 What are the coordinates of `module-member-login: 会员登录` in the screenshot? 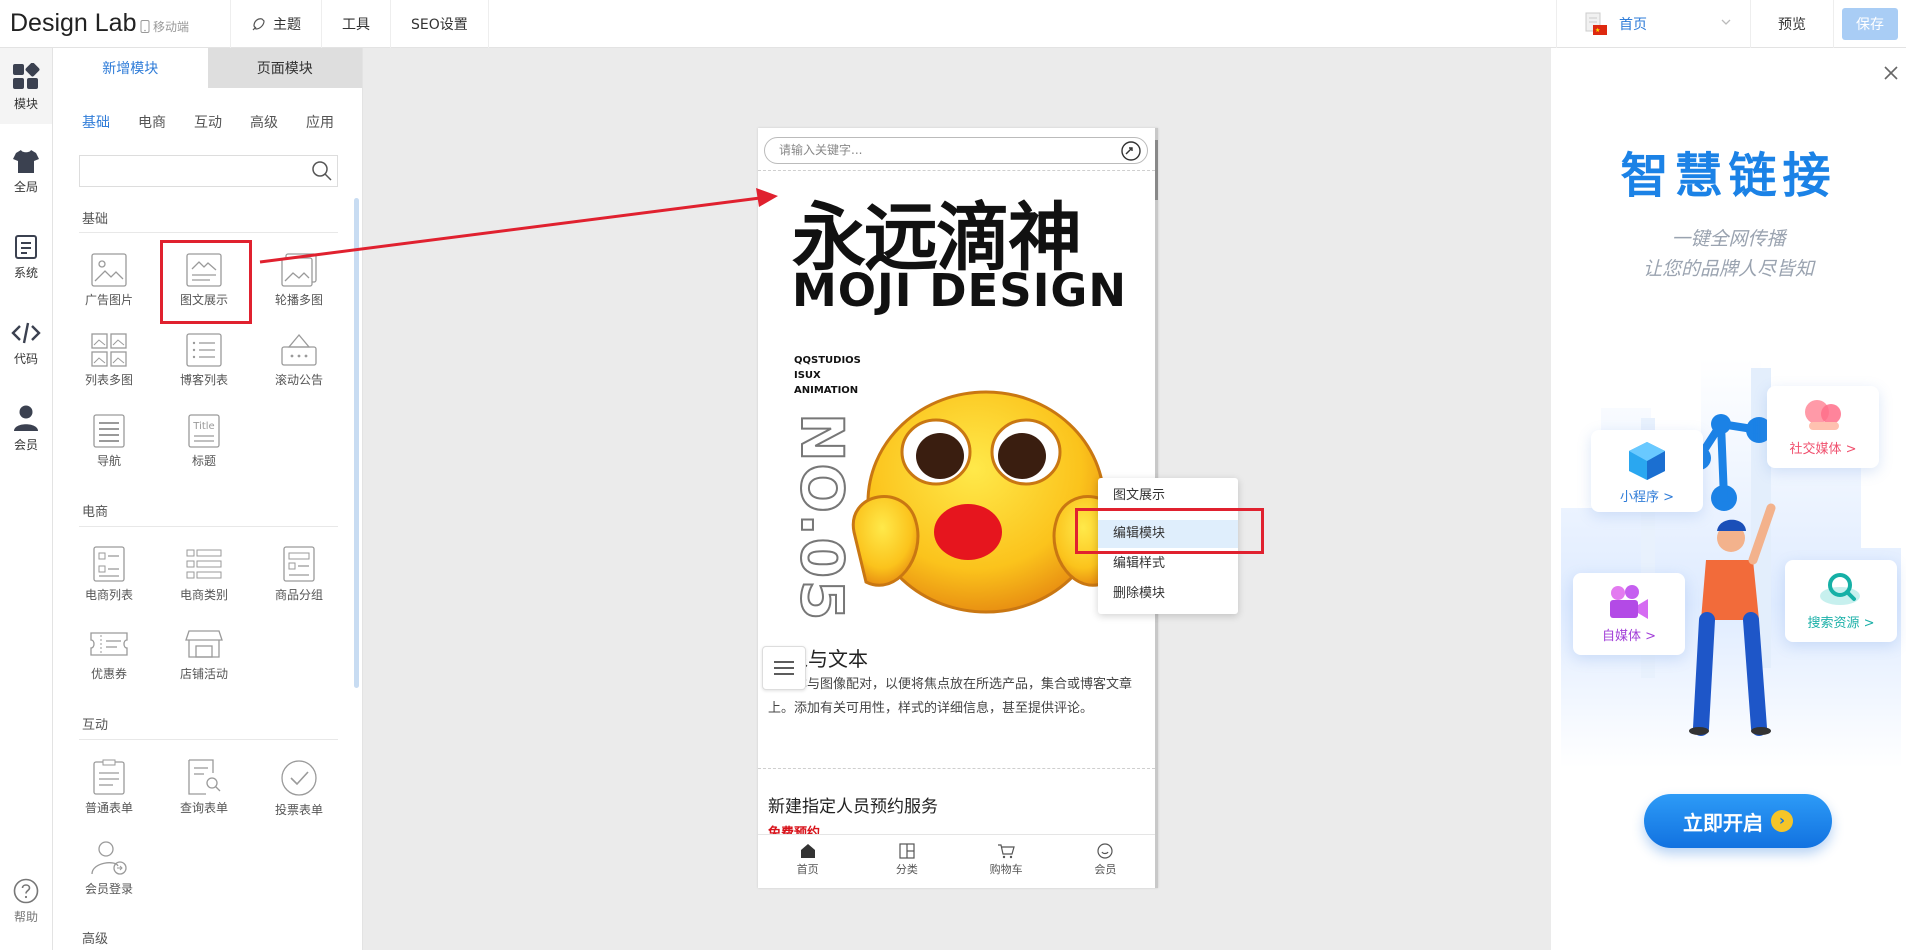 It's located at (109, 868).